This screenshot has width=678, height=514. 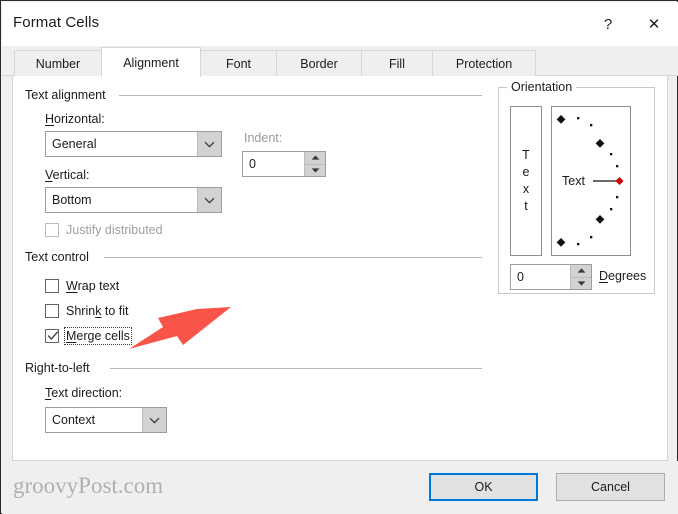 I want to click on ok-button: OK, so click(x=483, y=487).